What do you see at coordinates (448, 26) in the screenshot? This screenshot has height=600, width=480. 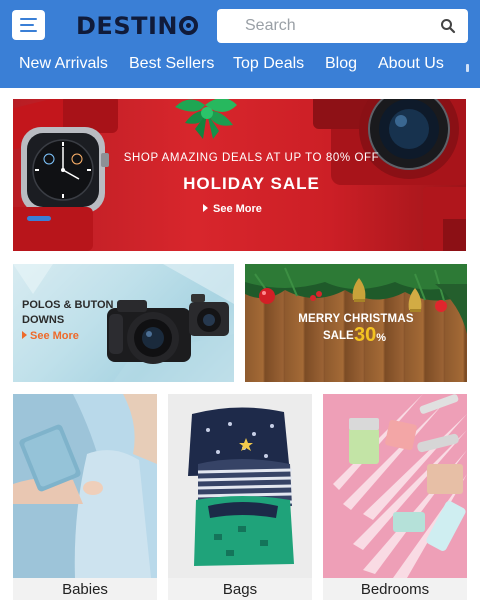 I see `search-icon` at bounding box center [448, 26].